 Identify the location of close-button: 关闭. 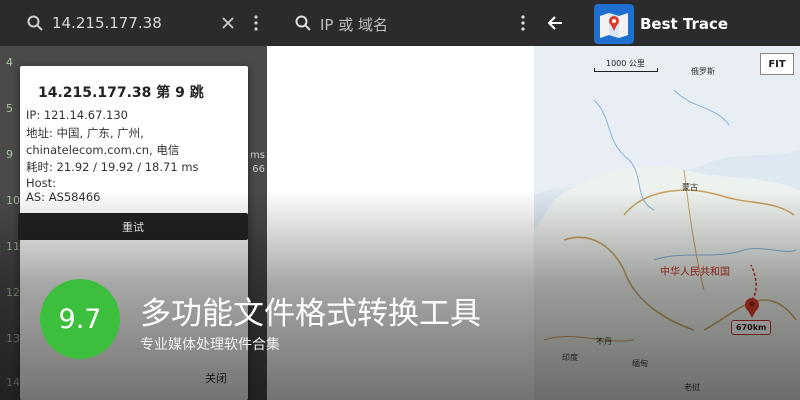
(216, 378).